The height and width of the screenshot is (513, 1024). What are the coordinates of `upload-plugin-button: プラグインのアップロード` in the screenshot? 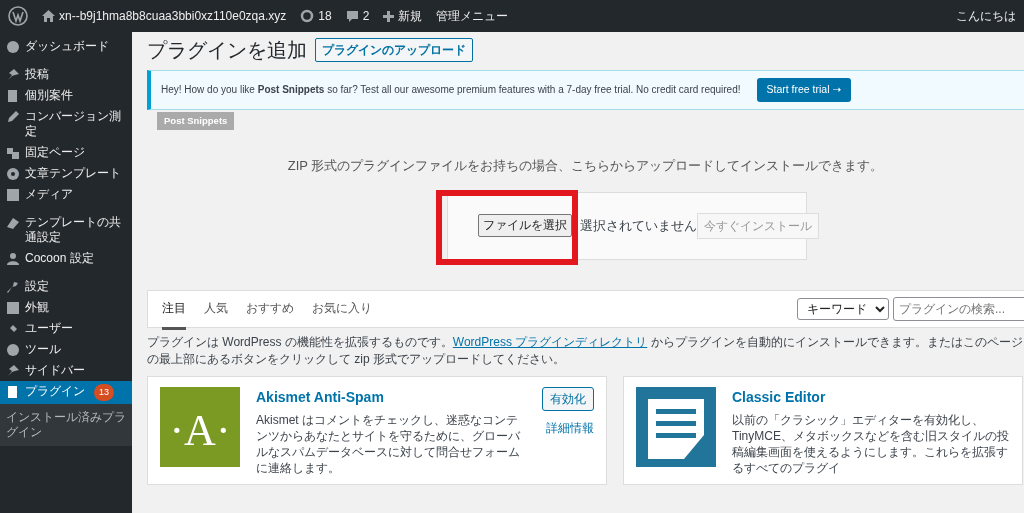 It's located at (394, 50).